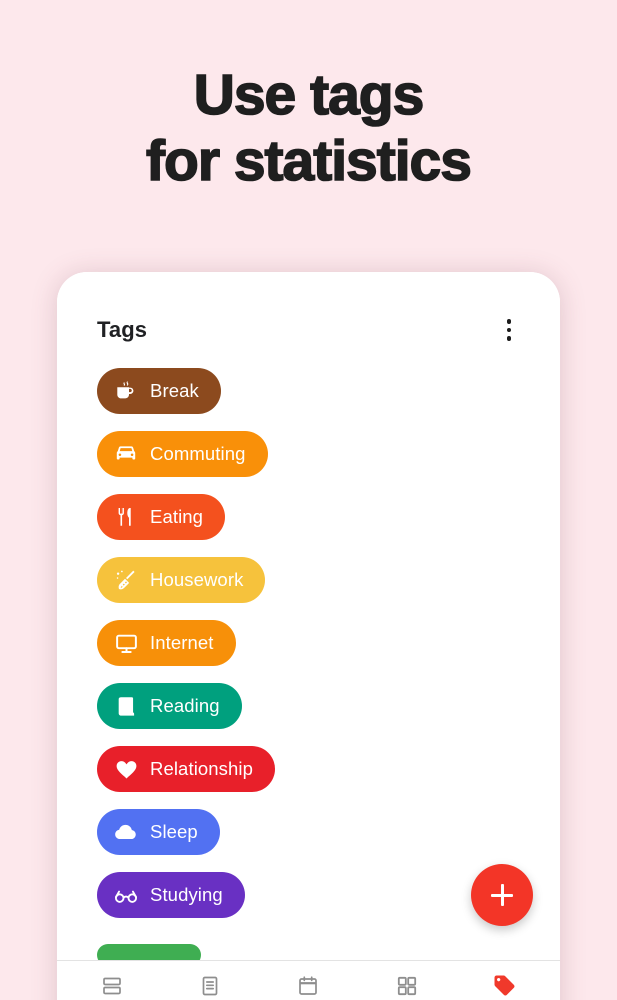  Describe the element at coordinates (198, 453) in the screenshot. I see `tag-label: Commuting` at that location.